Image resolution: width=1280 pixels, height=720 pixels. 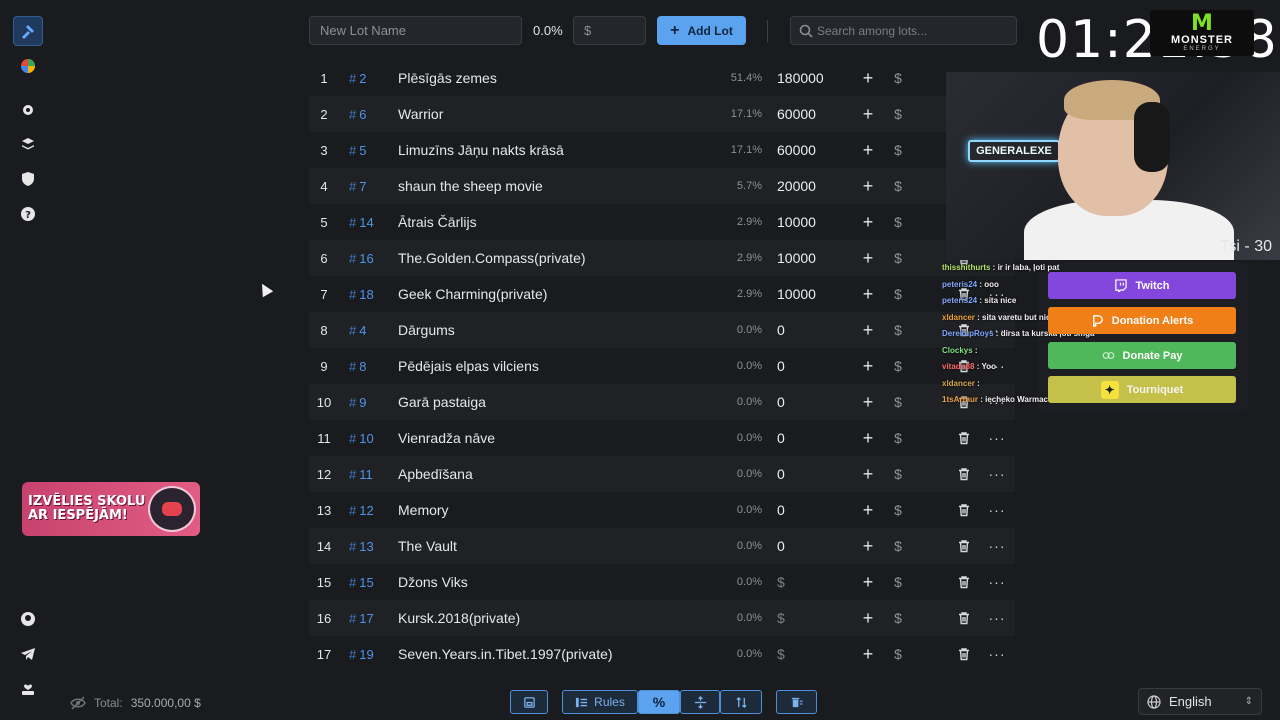 What do you see at coordinates (435, 474) in the screenshot?
I see `lot-name: Apbedīšana` at bounding box center [435, 474].